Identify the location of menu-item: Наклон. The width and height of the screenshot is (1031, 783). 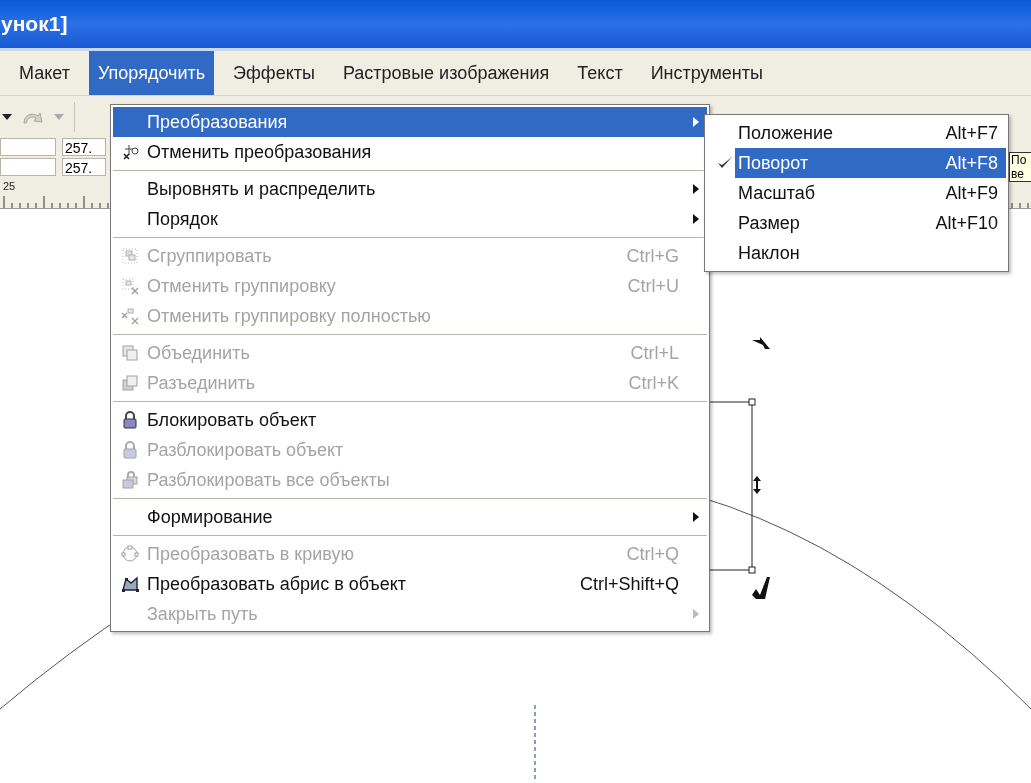
(870, 253).